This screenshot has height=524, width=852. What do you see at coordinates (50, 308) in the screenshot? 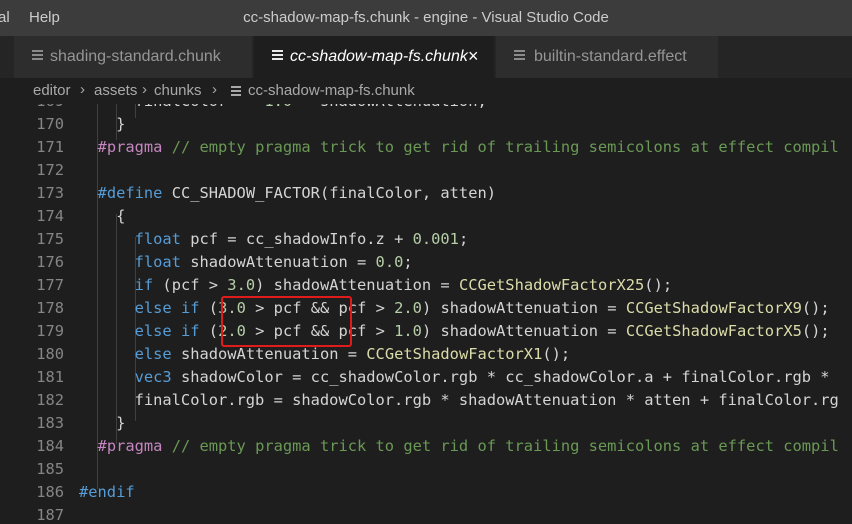
I see `line-number: 178` at bounding box center [50, 308].